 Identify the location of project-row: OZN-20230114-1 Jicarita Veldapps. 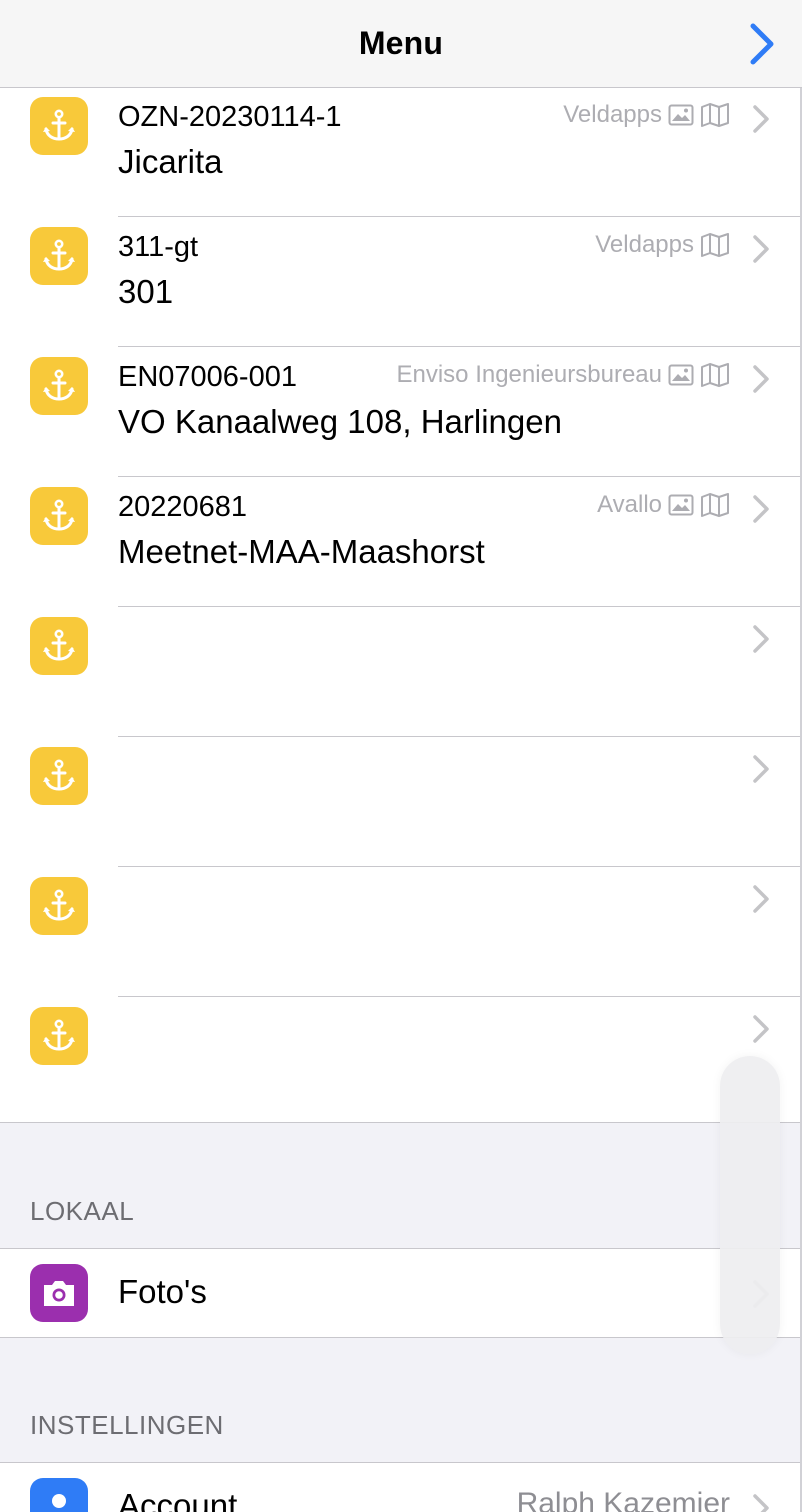
(400, 152).